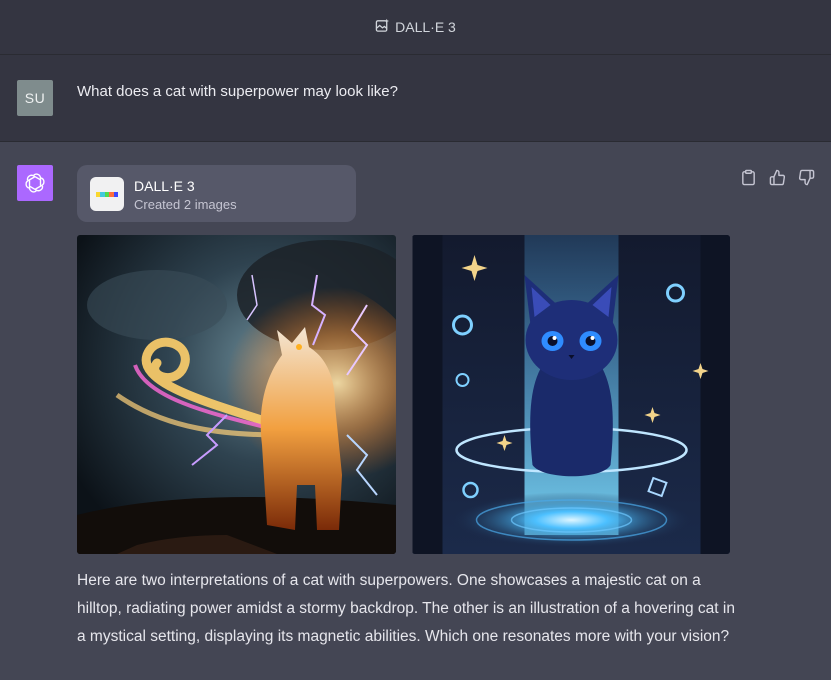 The width and height of the screenshot is (831, 680). I want to click on user-avatar: SU, so click(35, 98).